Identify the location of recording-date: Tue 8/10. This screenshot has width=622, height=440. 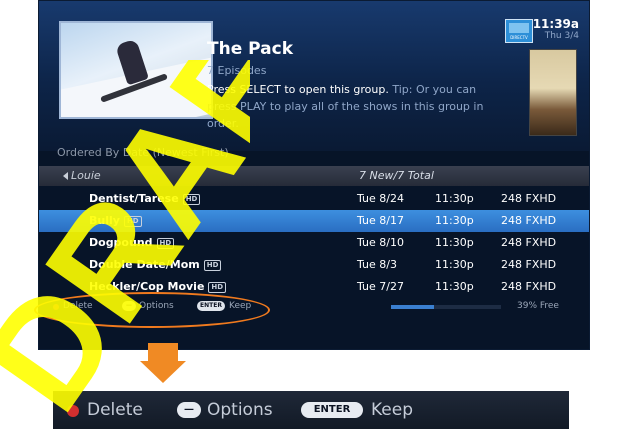
(380, 242).